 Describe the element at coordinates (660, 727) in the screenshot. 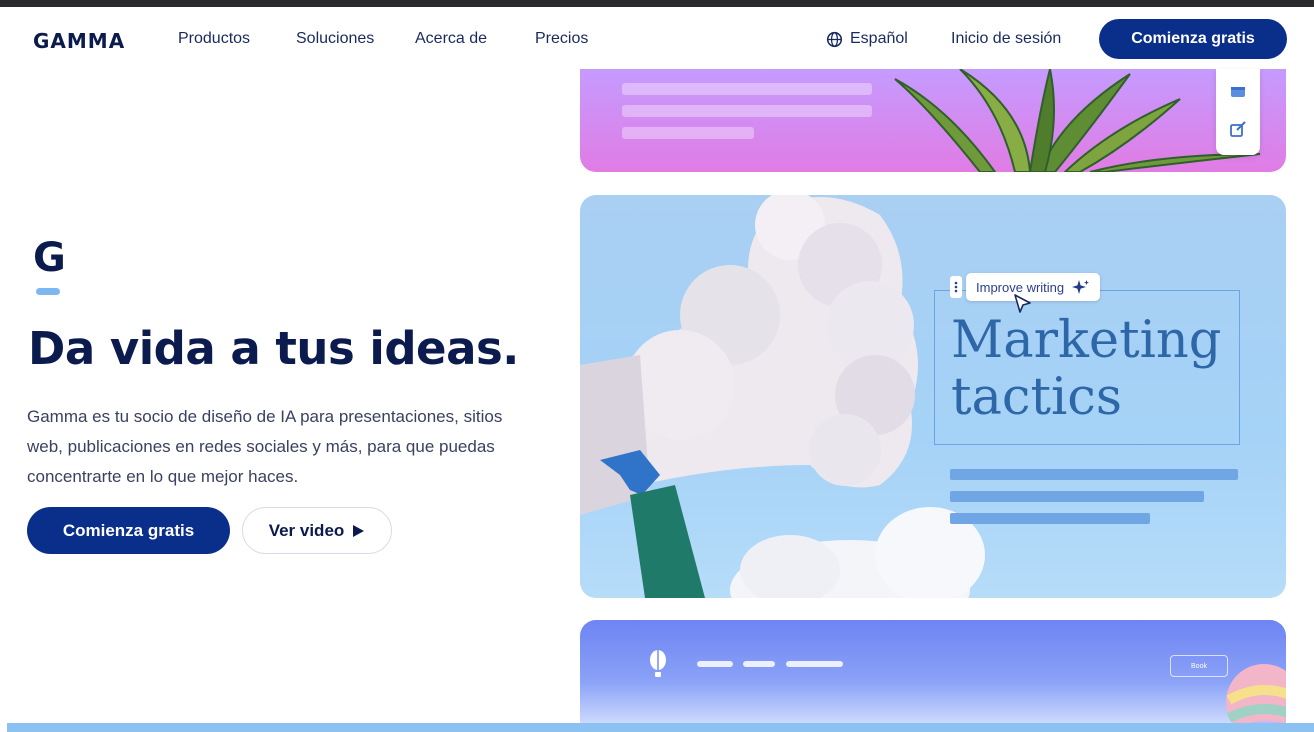

I see `bottom-strip` at that location.